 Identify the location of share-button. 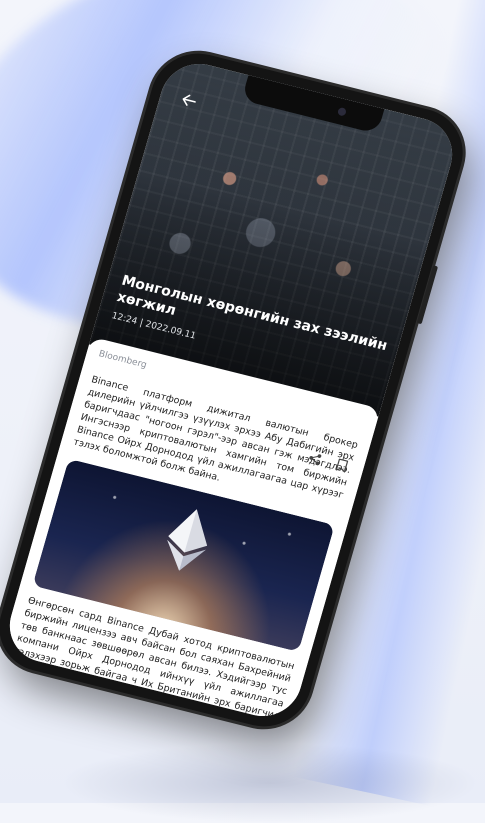
(314, 458).